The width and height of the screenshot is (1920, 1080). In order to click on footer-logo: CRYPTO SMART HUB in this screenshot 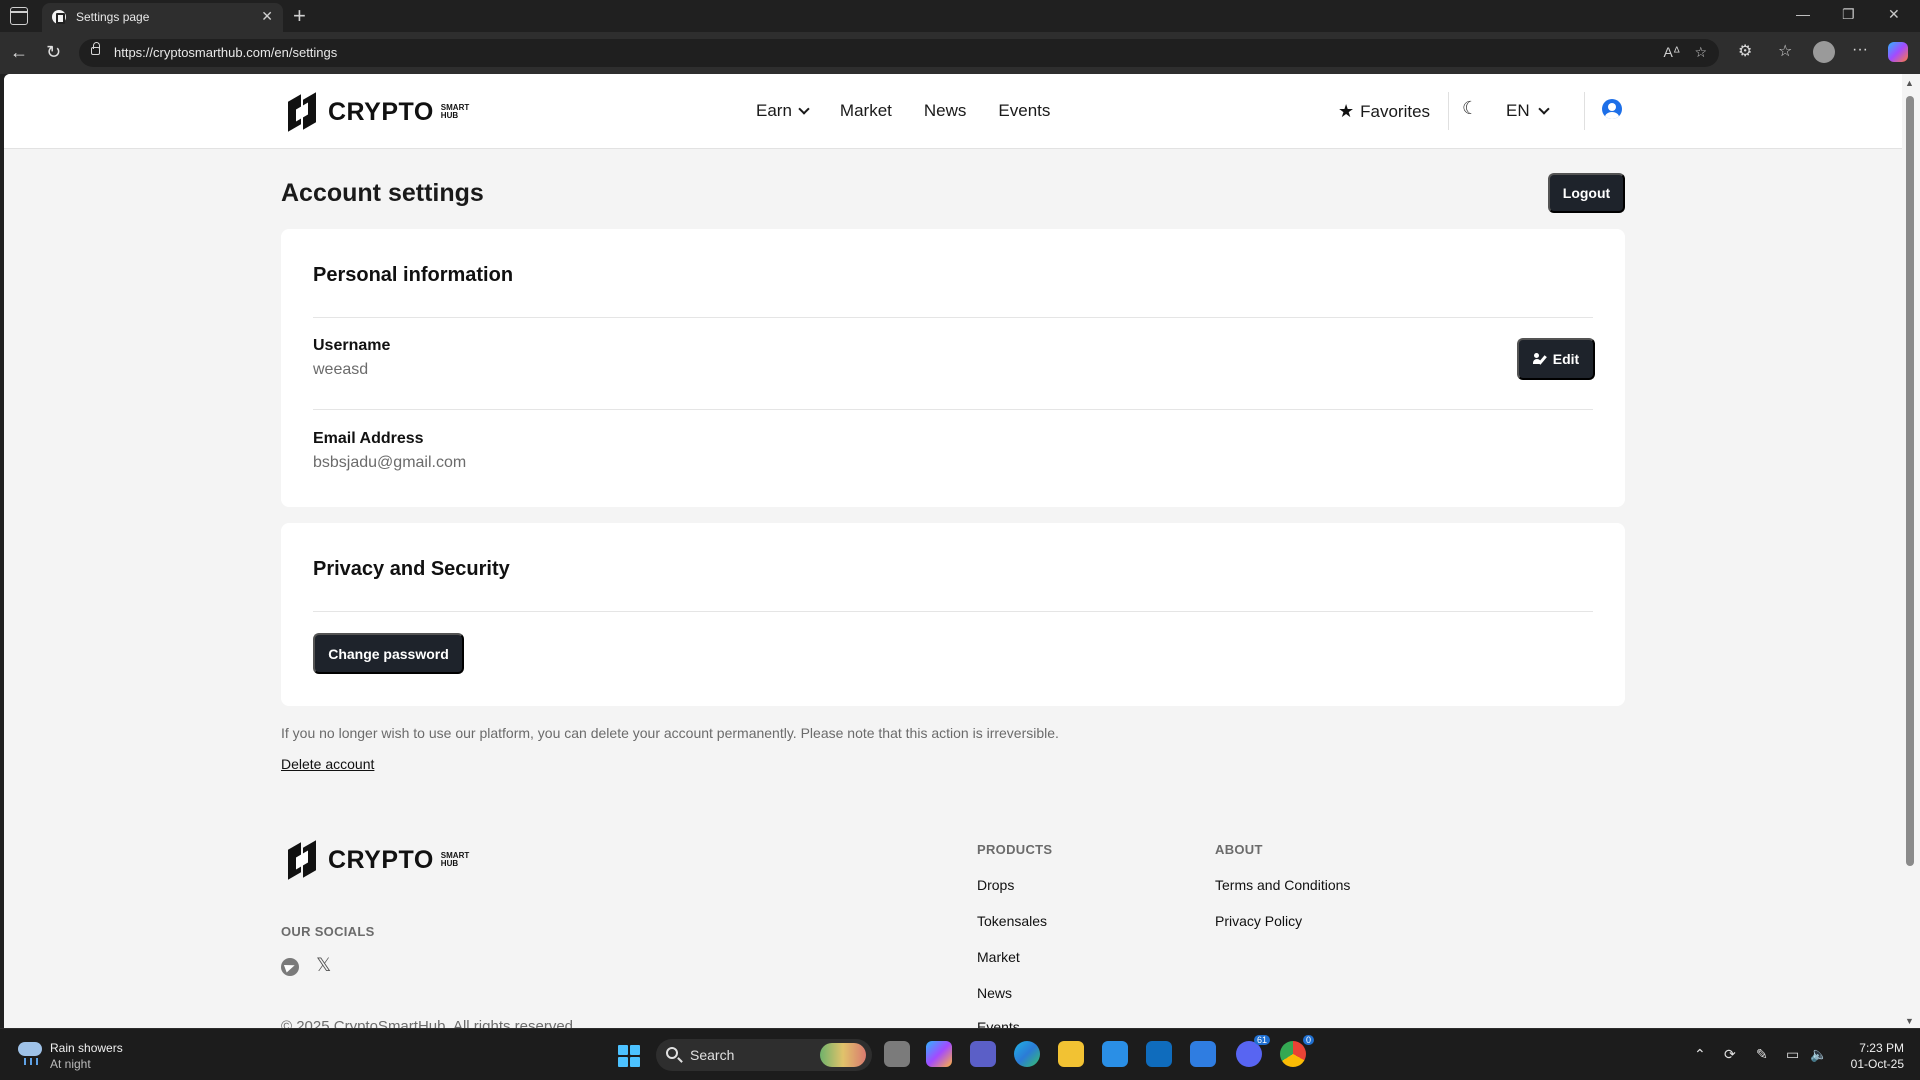, I will do `click(377, 860)`.